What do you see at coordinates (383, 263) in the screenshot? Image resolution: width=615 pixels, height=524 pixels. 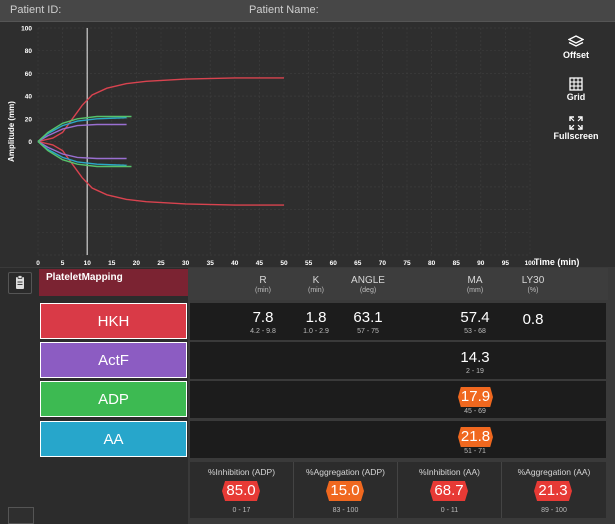 I see `x-tick-label: 70` at bounding box center [383, 263].